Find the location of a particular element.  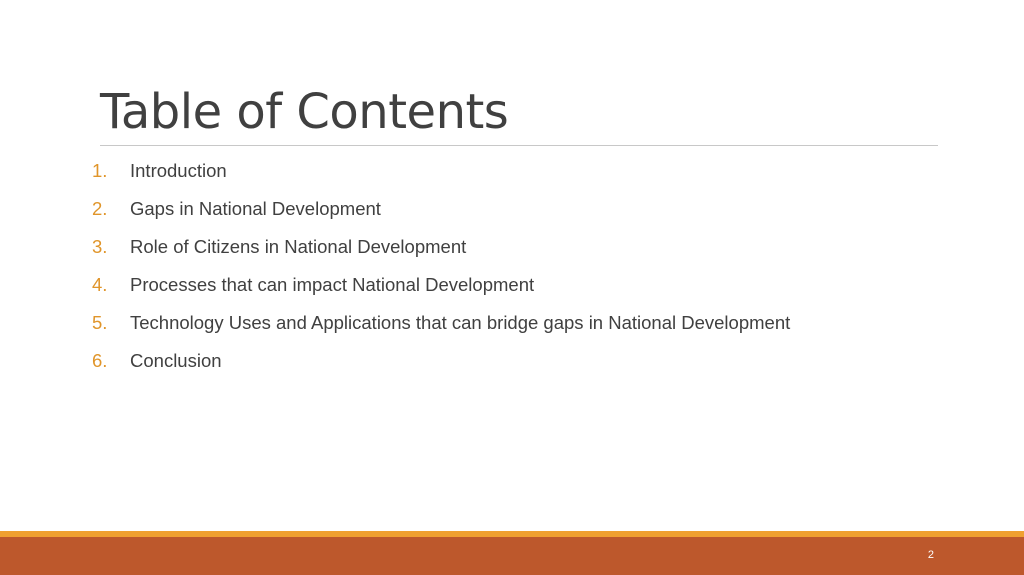

list-item: 2. Gaps in National Development is located at coordinates (441, 209).